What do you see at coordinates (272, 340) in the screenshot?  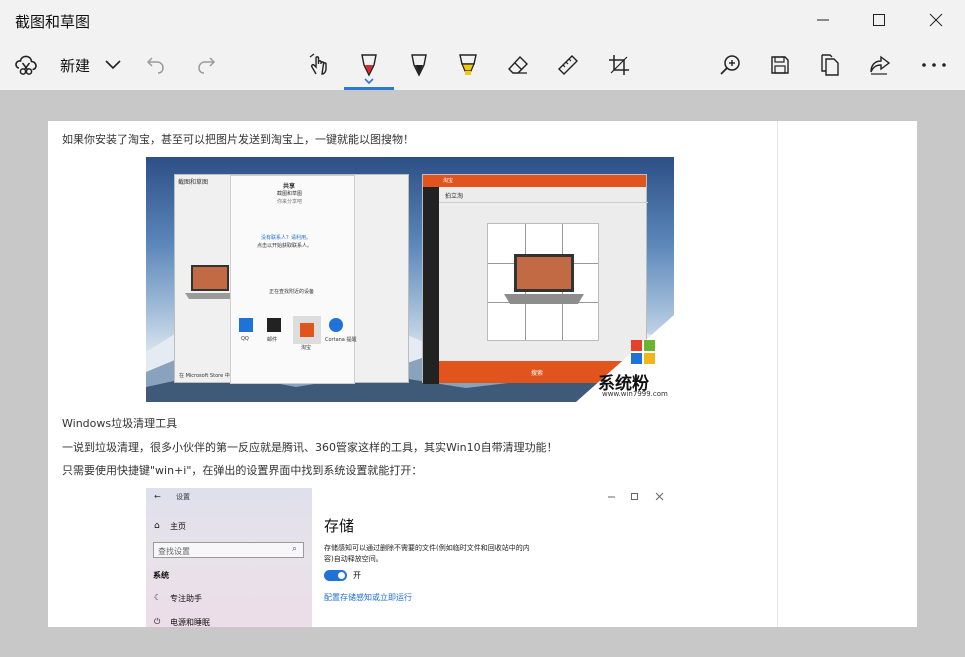 I see `app-mail: 邮件` at bounding box center [272, 340].